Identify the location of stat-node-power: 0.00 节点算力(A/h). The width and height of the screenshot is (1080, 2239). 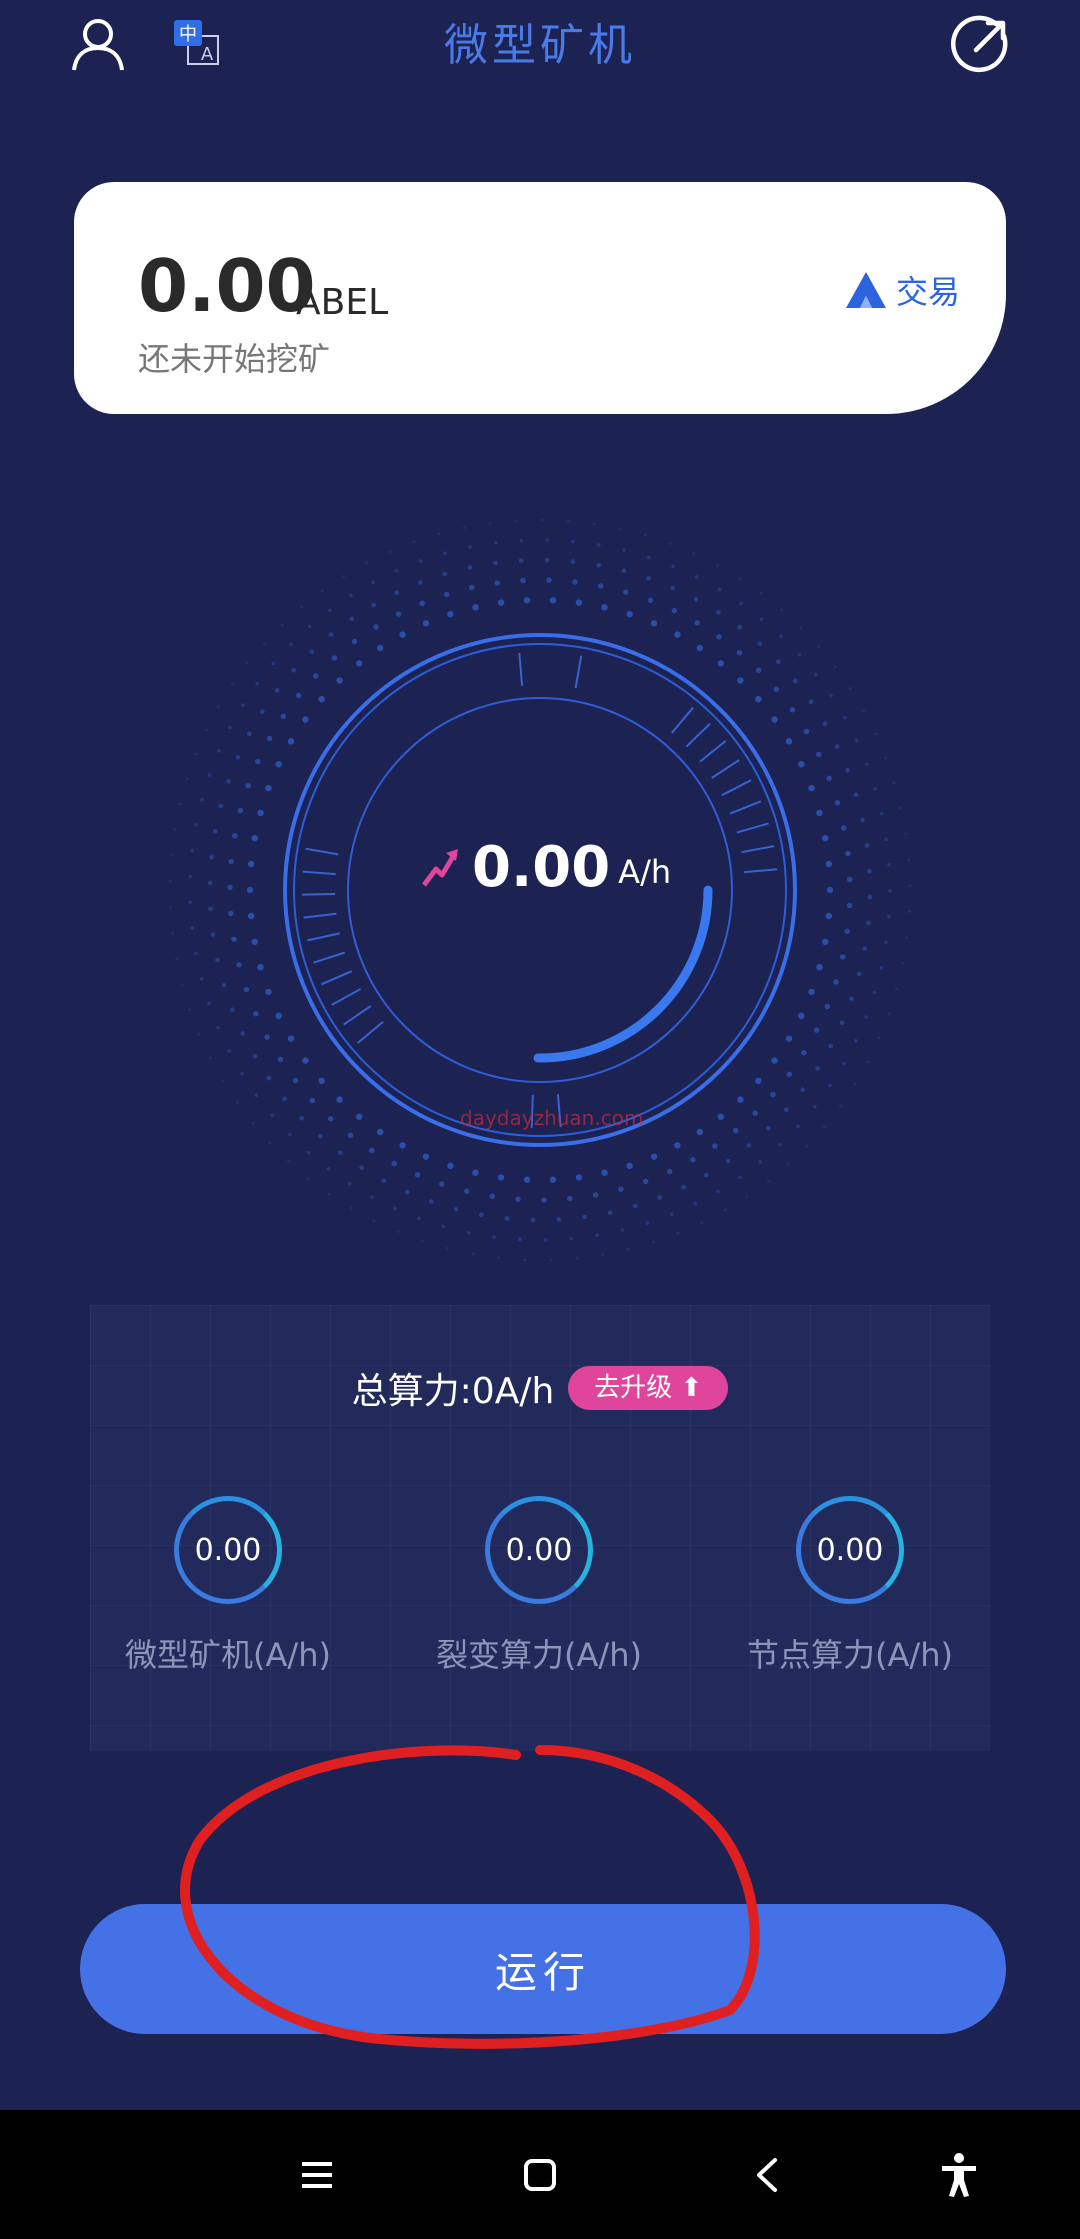
(850, 1586).